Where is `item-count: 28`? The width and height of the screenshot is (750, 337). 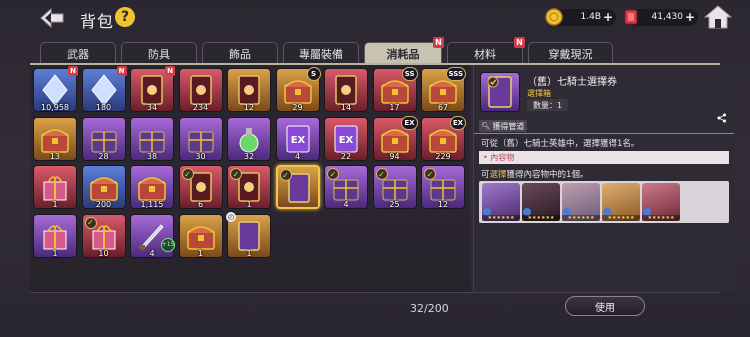 item-count: 28 is located at coordinates (103, 156).